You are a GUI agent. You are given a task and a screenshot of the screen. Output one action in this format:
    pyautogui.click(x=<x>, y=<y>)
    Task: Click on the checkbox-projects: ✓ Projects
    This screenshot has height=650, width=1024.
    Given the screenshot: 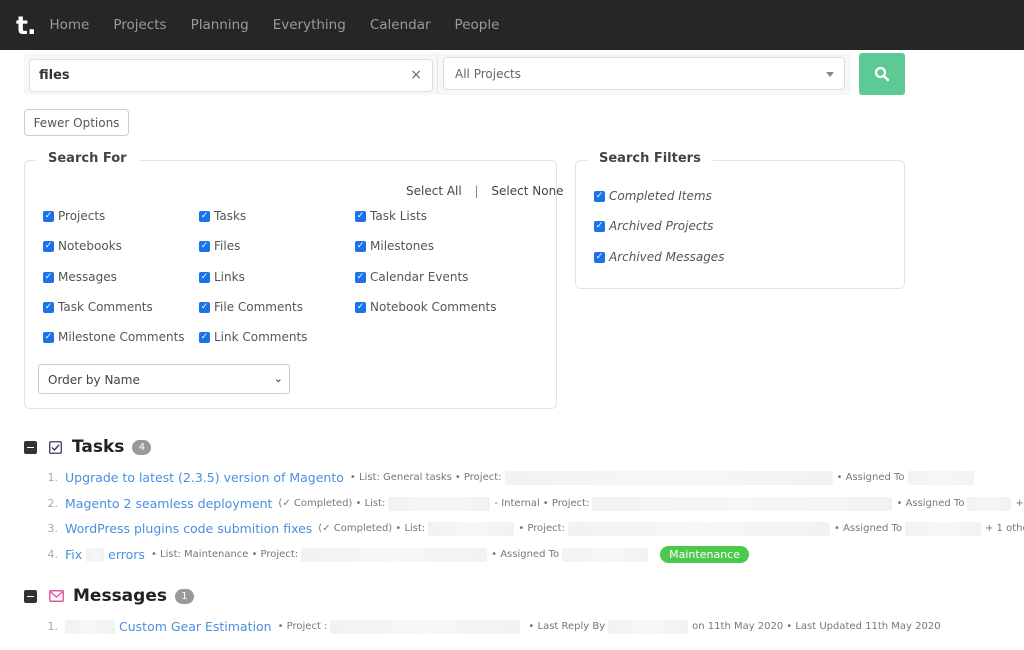 What is the action you would take?
    pyautogui.click(x=74, y=216)
    